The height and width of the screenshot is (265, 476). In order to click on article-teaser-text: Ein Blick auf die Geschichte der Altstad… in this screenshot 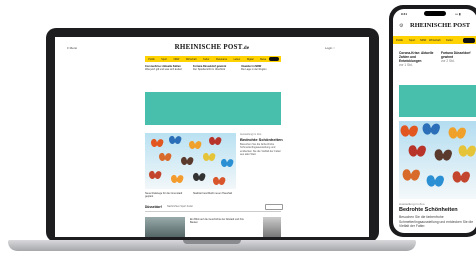, I will do `click(220, 221)`.